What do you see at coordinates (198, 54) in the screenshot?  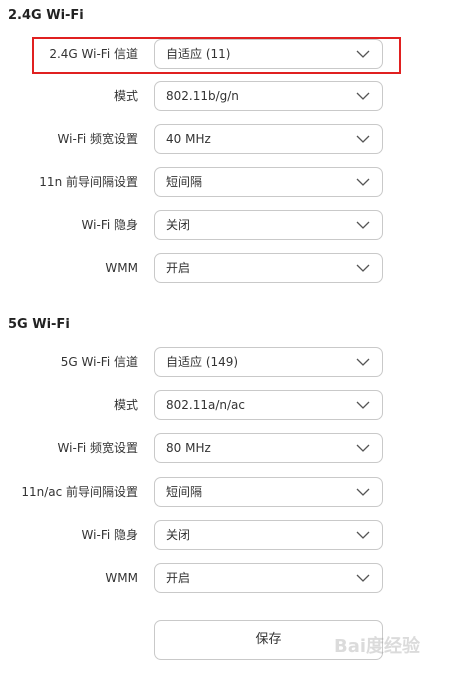 I see `select-value: 自适应 (11)` at bounding box center [198, 54].